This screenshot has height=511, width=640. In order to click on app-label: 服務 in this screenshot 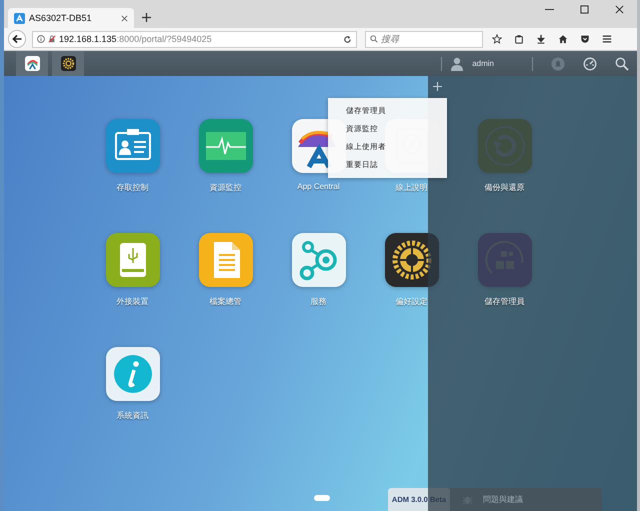, I will do `click(318, 301)`.